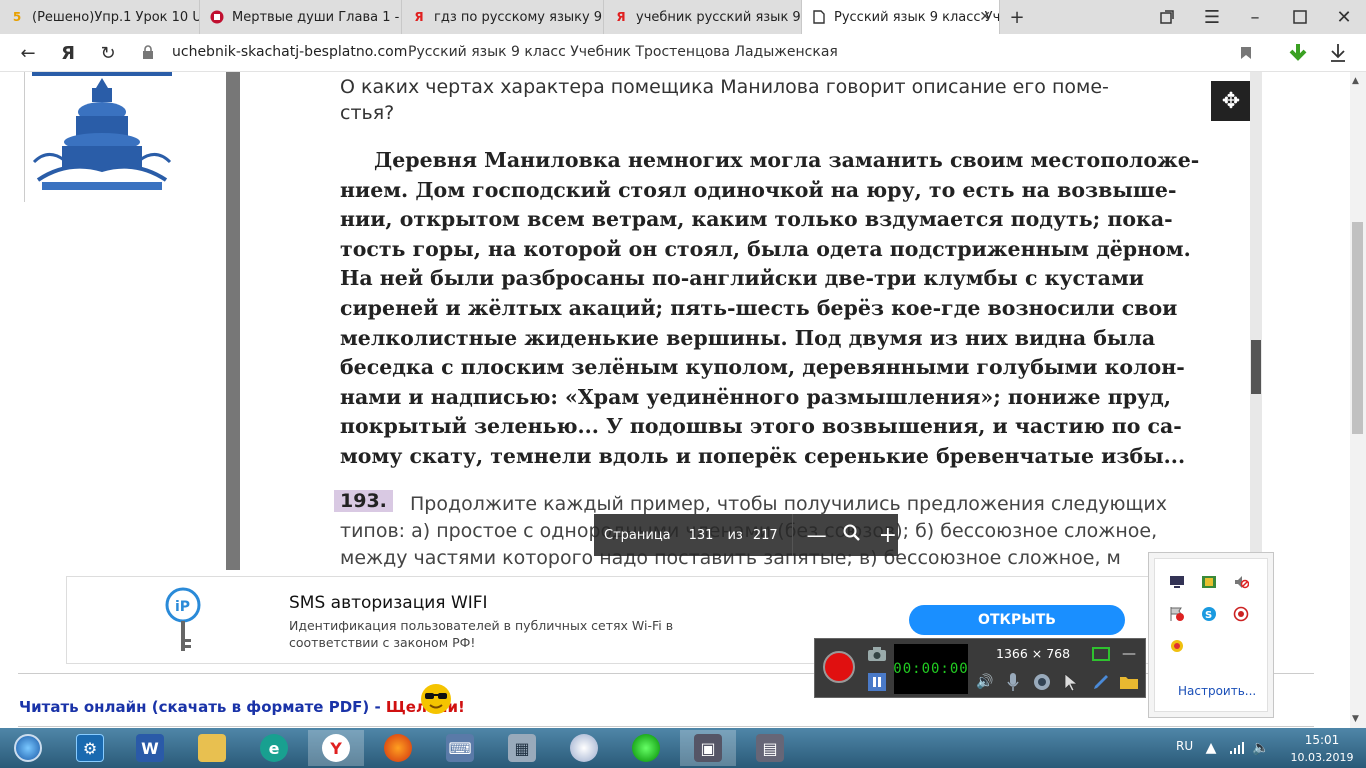  Describe the element at coordinates (746, 535) in the screenshot. I see `page-navigation: Страница 131 из 217 — +` at that location.